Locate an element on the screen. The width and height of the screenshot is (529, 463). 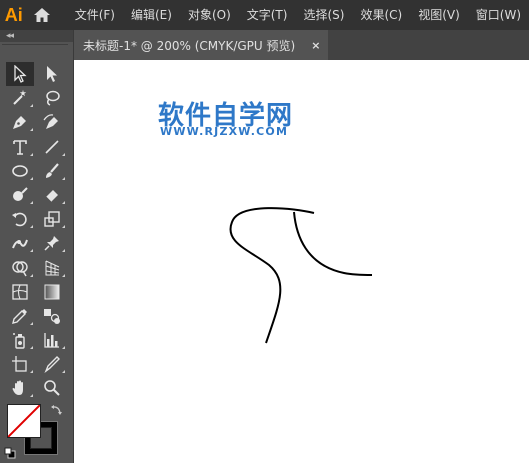
magnifier-icon is located at coordinates (52, 388).